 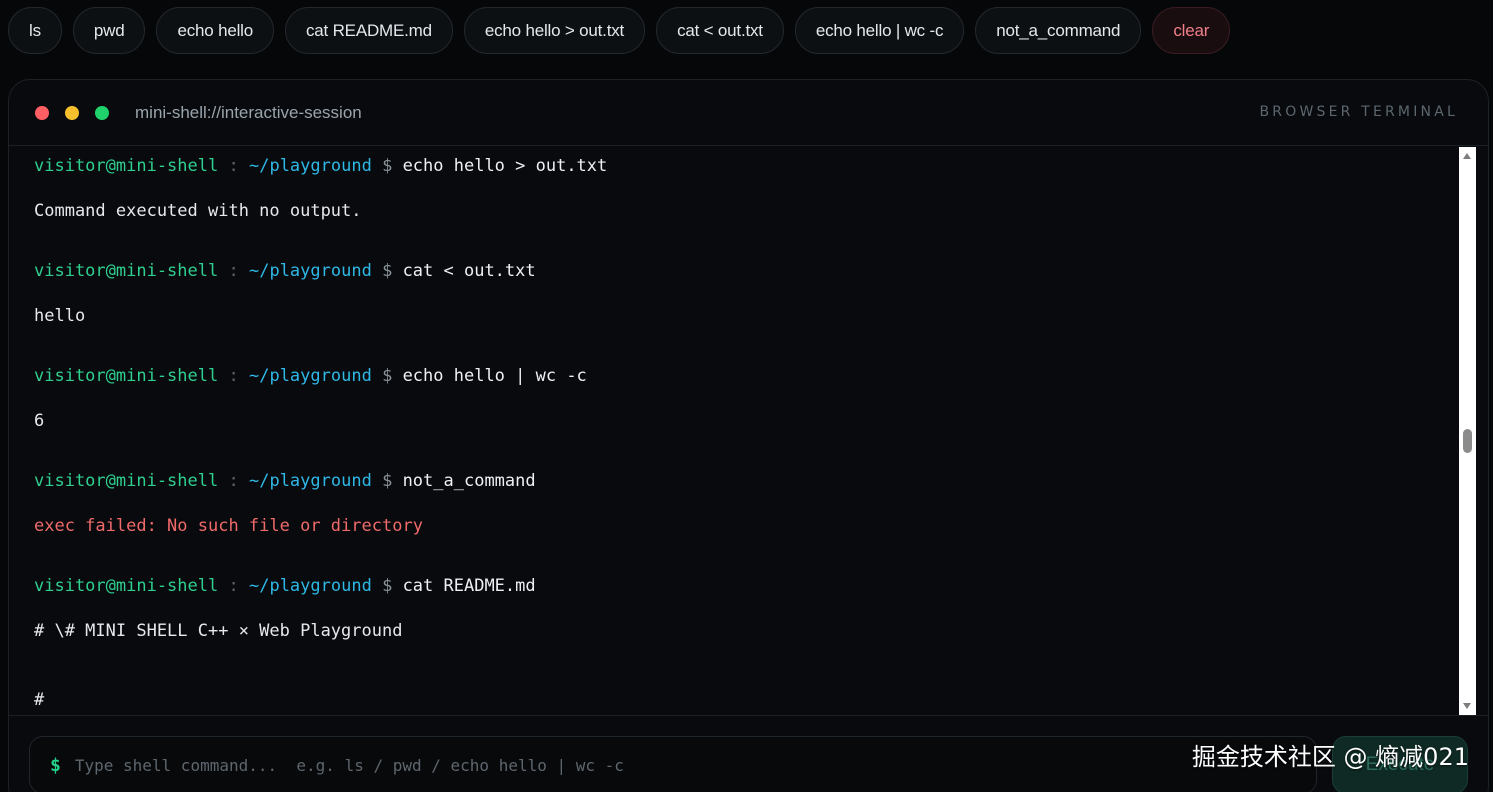 I want to click on output-scrollbar, so click(x=1467, y=431).